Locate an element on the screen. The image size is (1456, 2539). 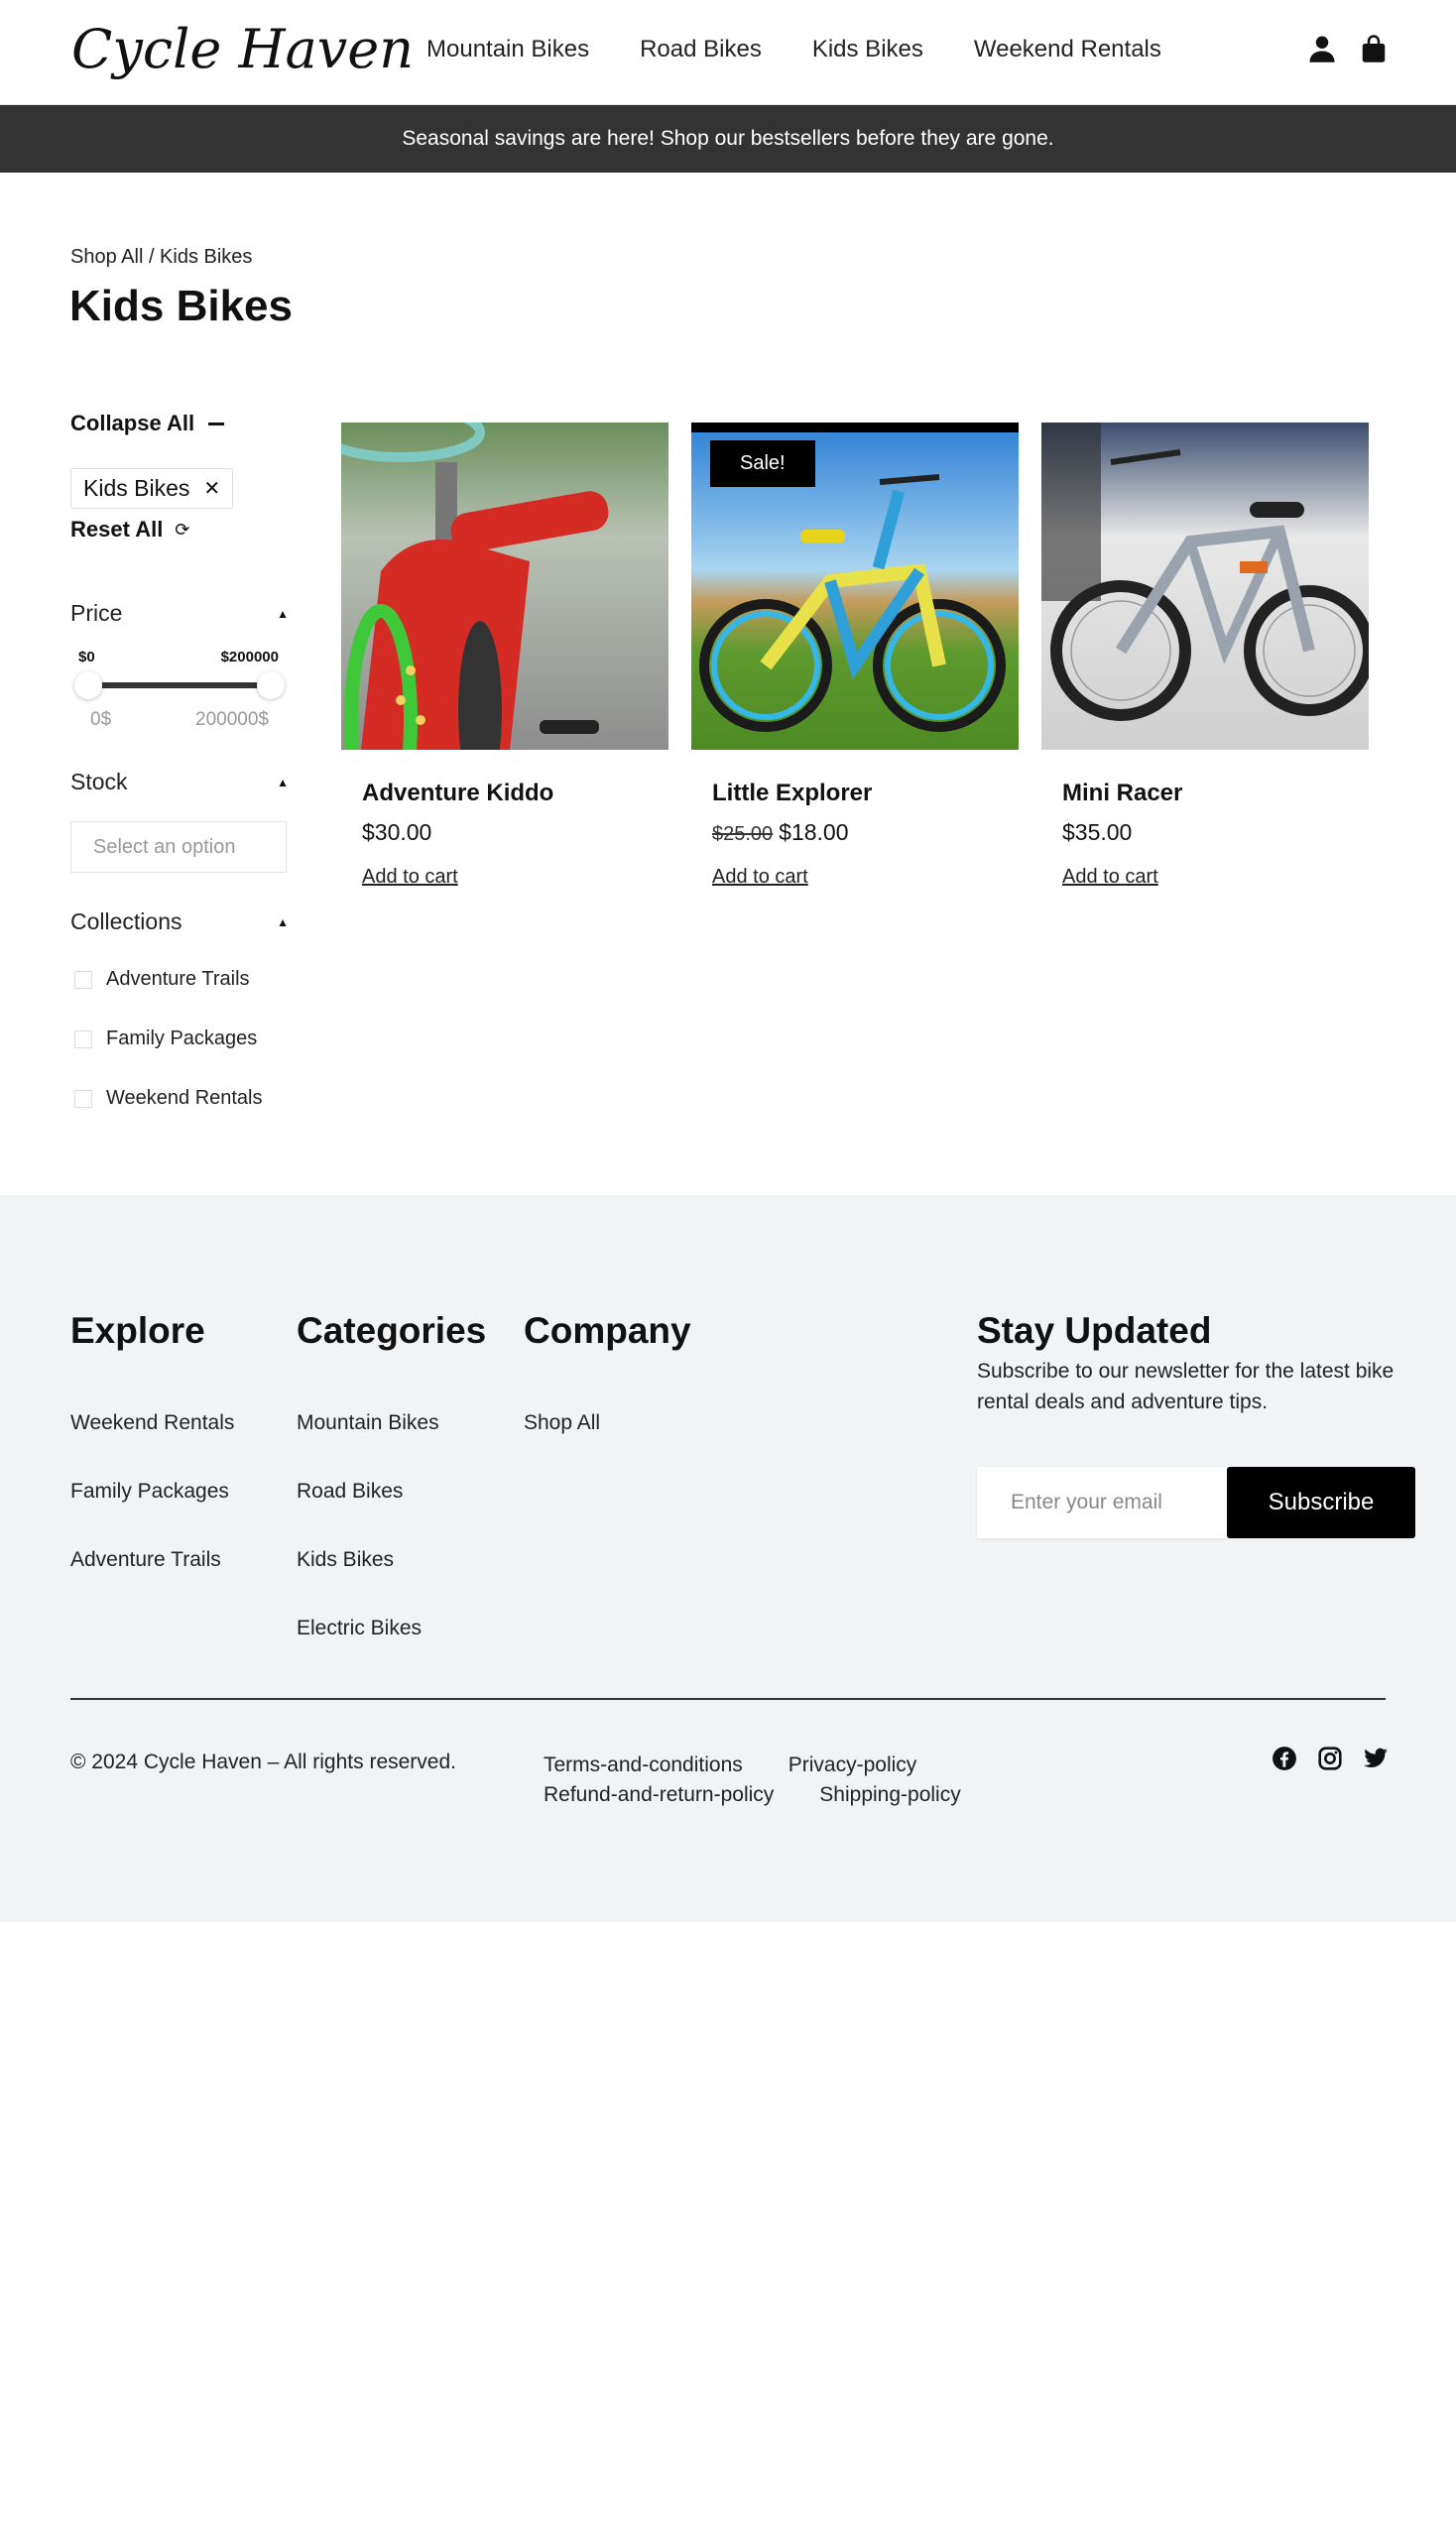
price-max-handle is located at coordinates (271, 685).